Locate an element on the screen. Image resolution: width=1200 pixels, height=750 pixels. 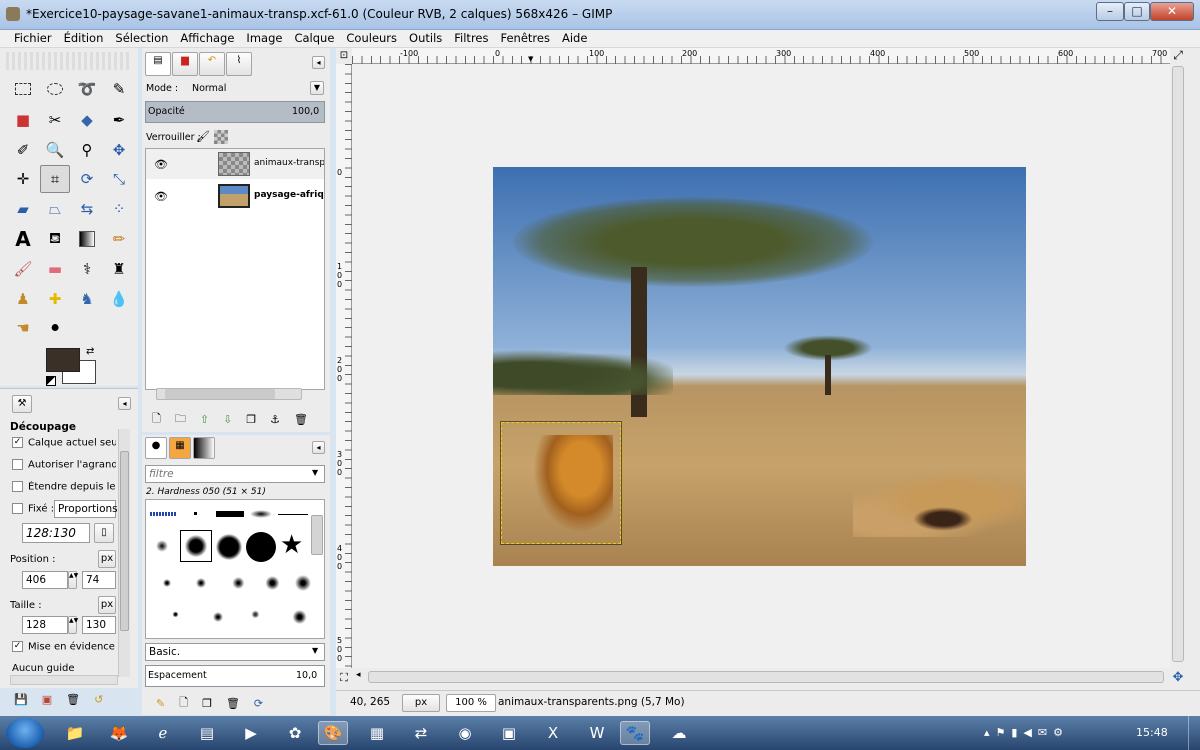
delete-layer-icon: 🗑 is located at coordinates (301, 419).